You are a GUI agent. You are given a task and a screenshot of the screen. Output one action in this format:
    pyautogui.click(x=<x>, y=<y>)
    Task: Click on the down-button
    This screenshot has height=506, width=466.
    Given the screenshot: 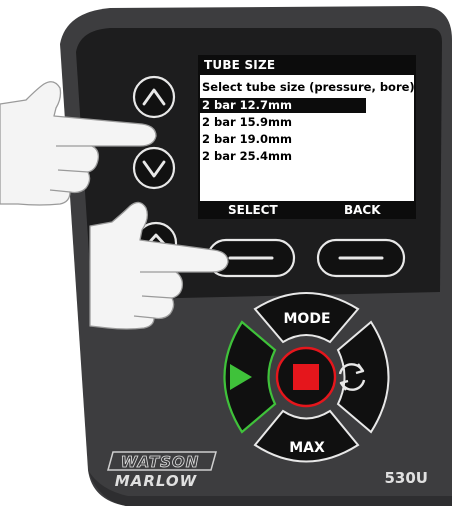 What is the action you would take?
    pyautogui.click(x=154, y=168)
    